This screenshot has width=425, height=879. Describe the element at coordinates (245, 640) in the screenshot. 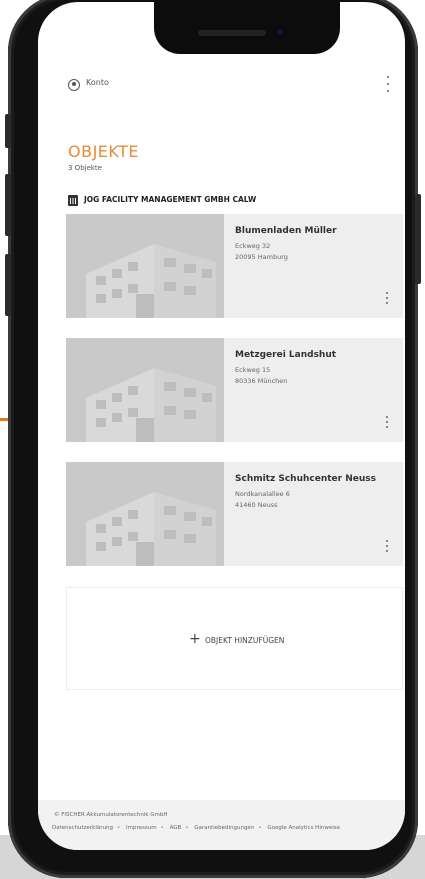

I see `add-object-label: OBJEKT HINZUFÜGEN` at that location.